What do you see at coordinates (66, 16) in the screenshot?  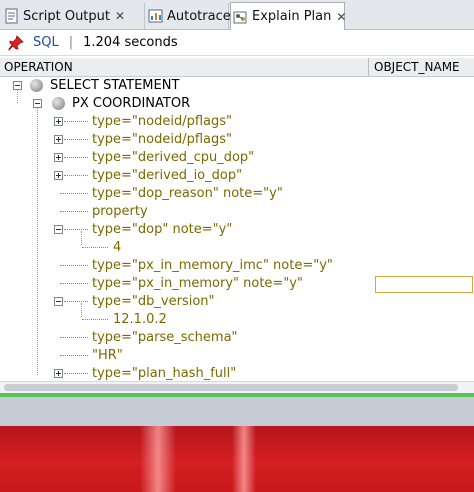 I see `tab-label: Script Output` at bounding box center [66, 16].